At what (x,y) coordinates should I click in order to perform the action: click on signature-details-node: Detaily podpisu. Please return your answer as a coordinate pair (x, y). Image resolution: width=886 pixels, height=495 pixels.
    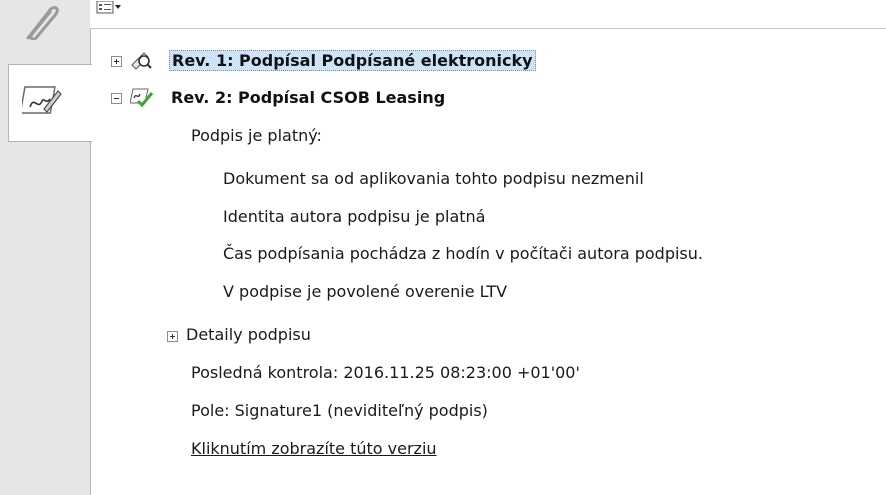
    Looking at the image, I should click on (267, 340).